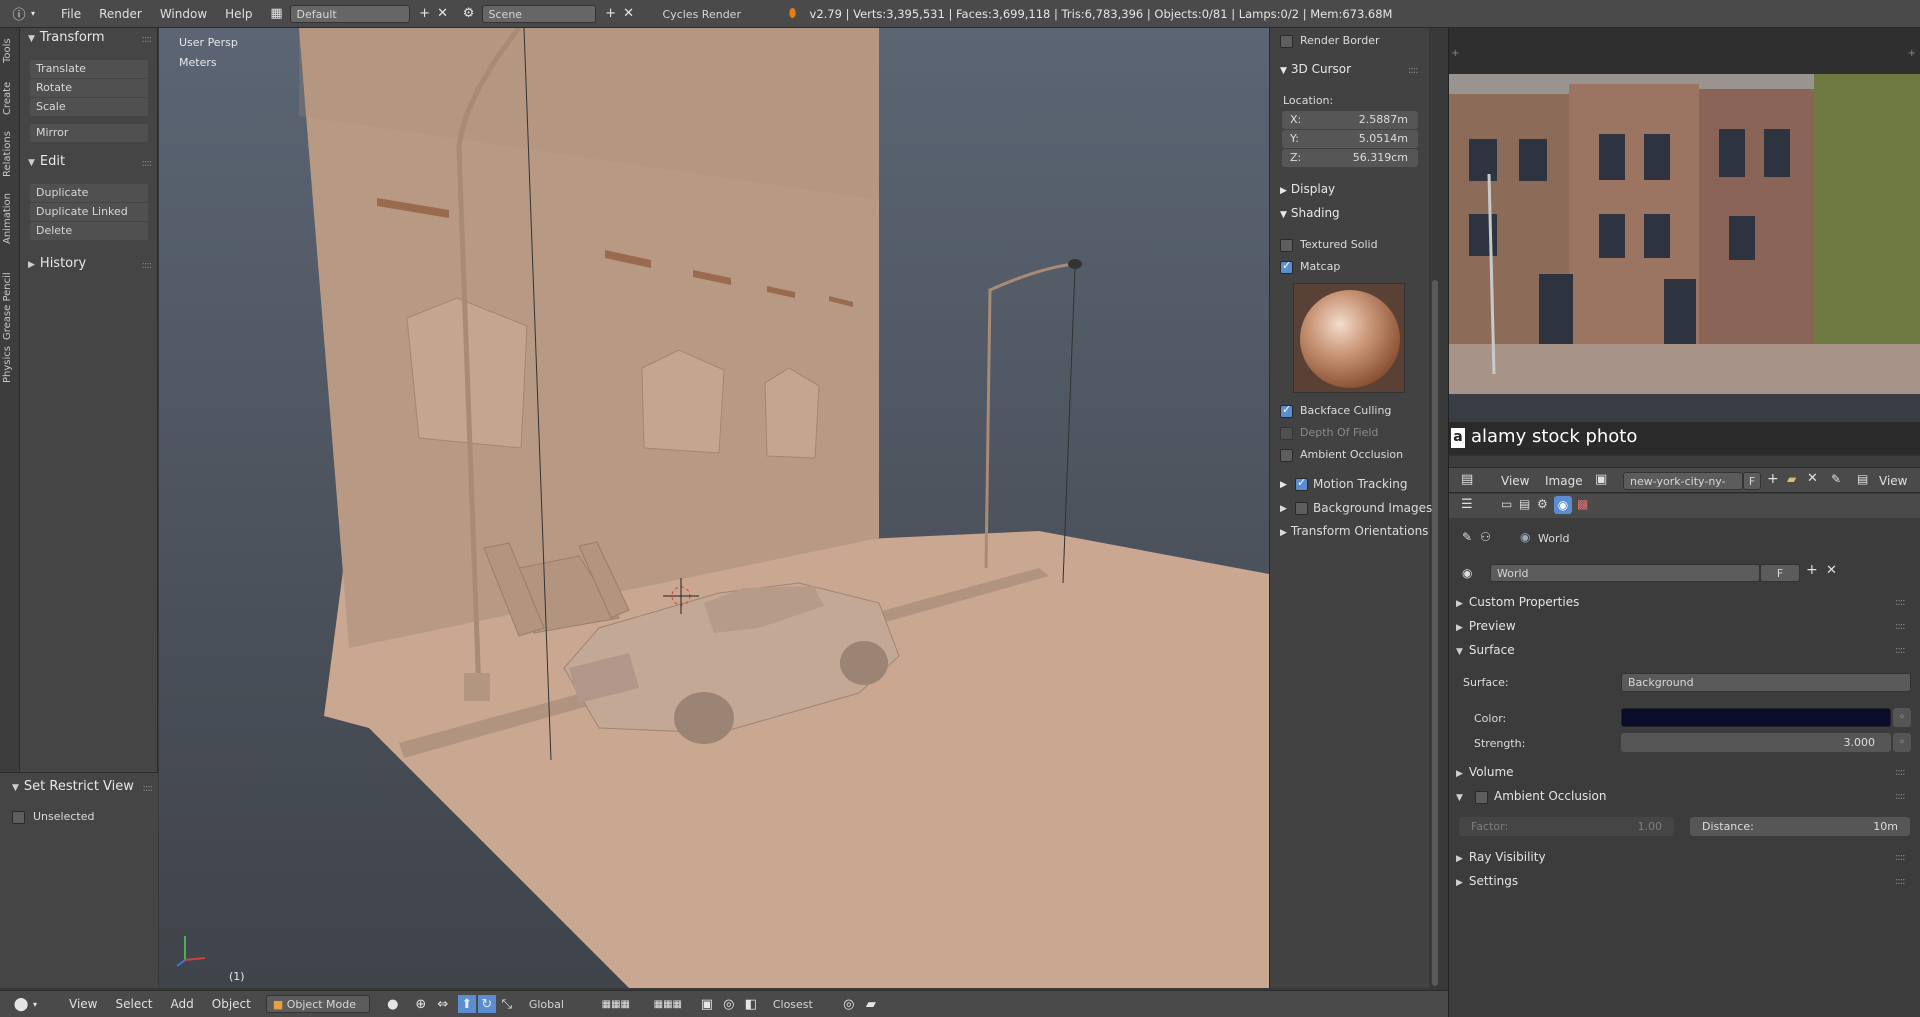 The height and width of the screenshot is (1017, 1920). What do you see at coordinates (1354, 531) in the screenshot?
I see `transform-orientations-panel-header: ▶ Transform Orientations` at bounding box center [1354, 531].